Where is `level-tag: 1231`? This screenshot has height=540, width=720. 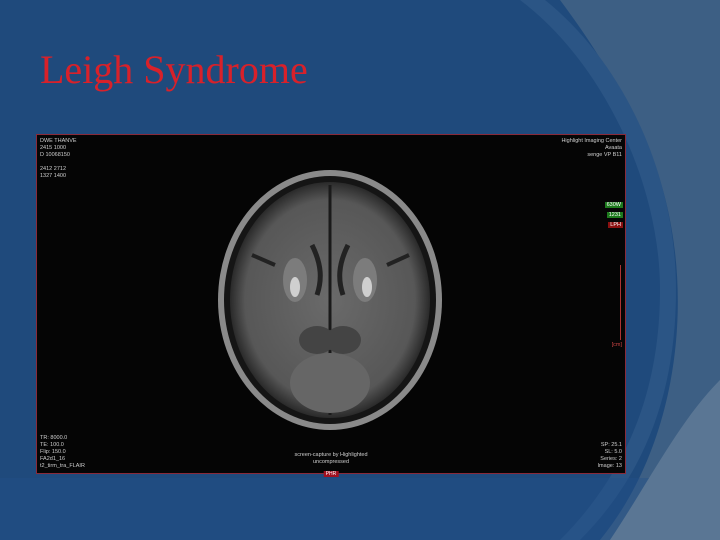 level-tag: 1231 is located at coordinates (614, 215).